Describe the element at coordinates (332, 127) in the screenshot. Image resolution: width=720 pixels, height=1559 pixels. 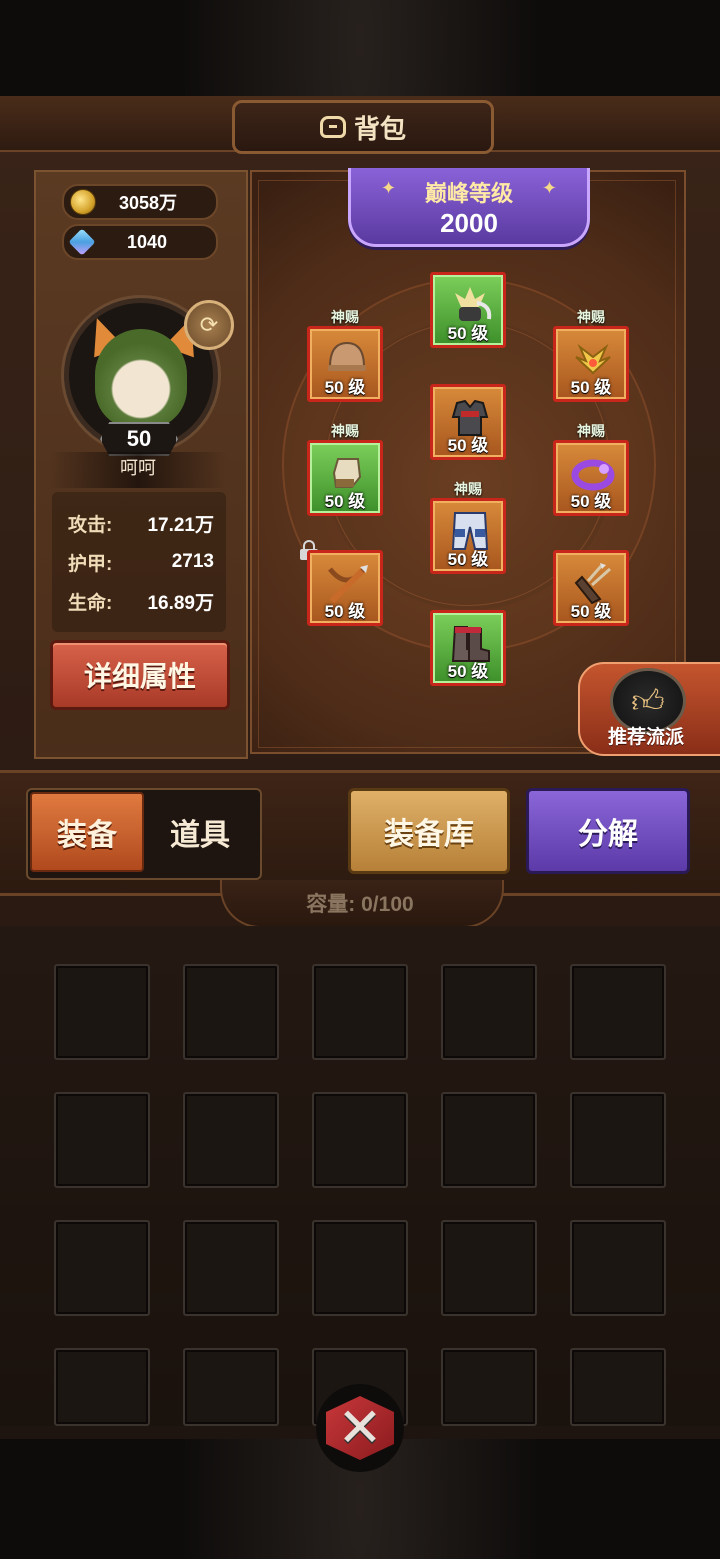
I see `bag-icon` at that location.